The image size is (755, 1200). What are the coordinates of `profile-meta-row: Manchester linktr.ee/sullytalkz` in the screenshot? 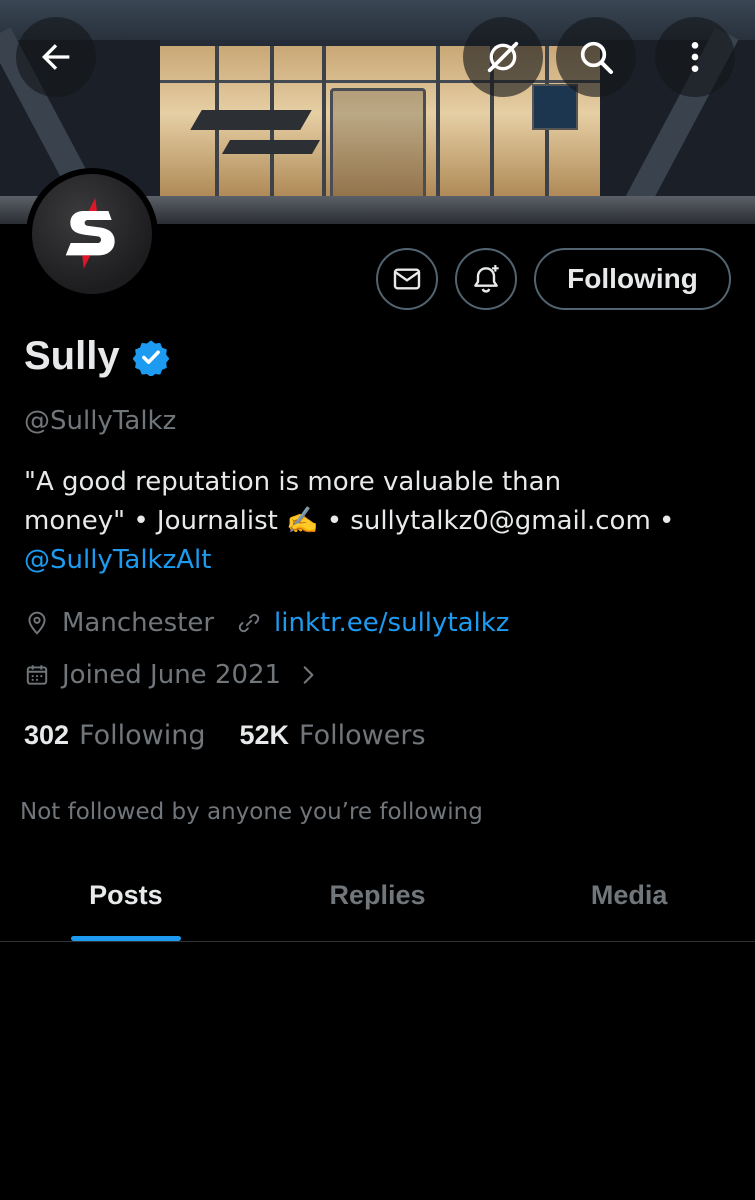 It's located at (277, 623).